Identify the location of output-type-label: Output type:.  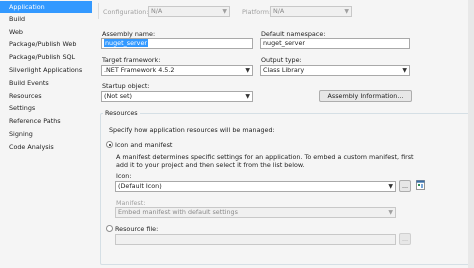
(281, 60).